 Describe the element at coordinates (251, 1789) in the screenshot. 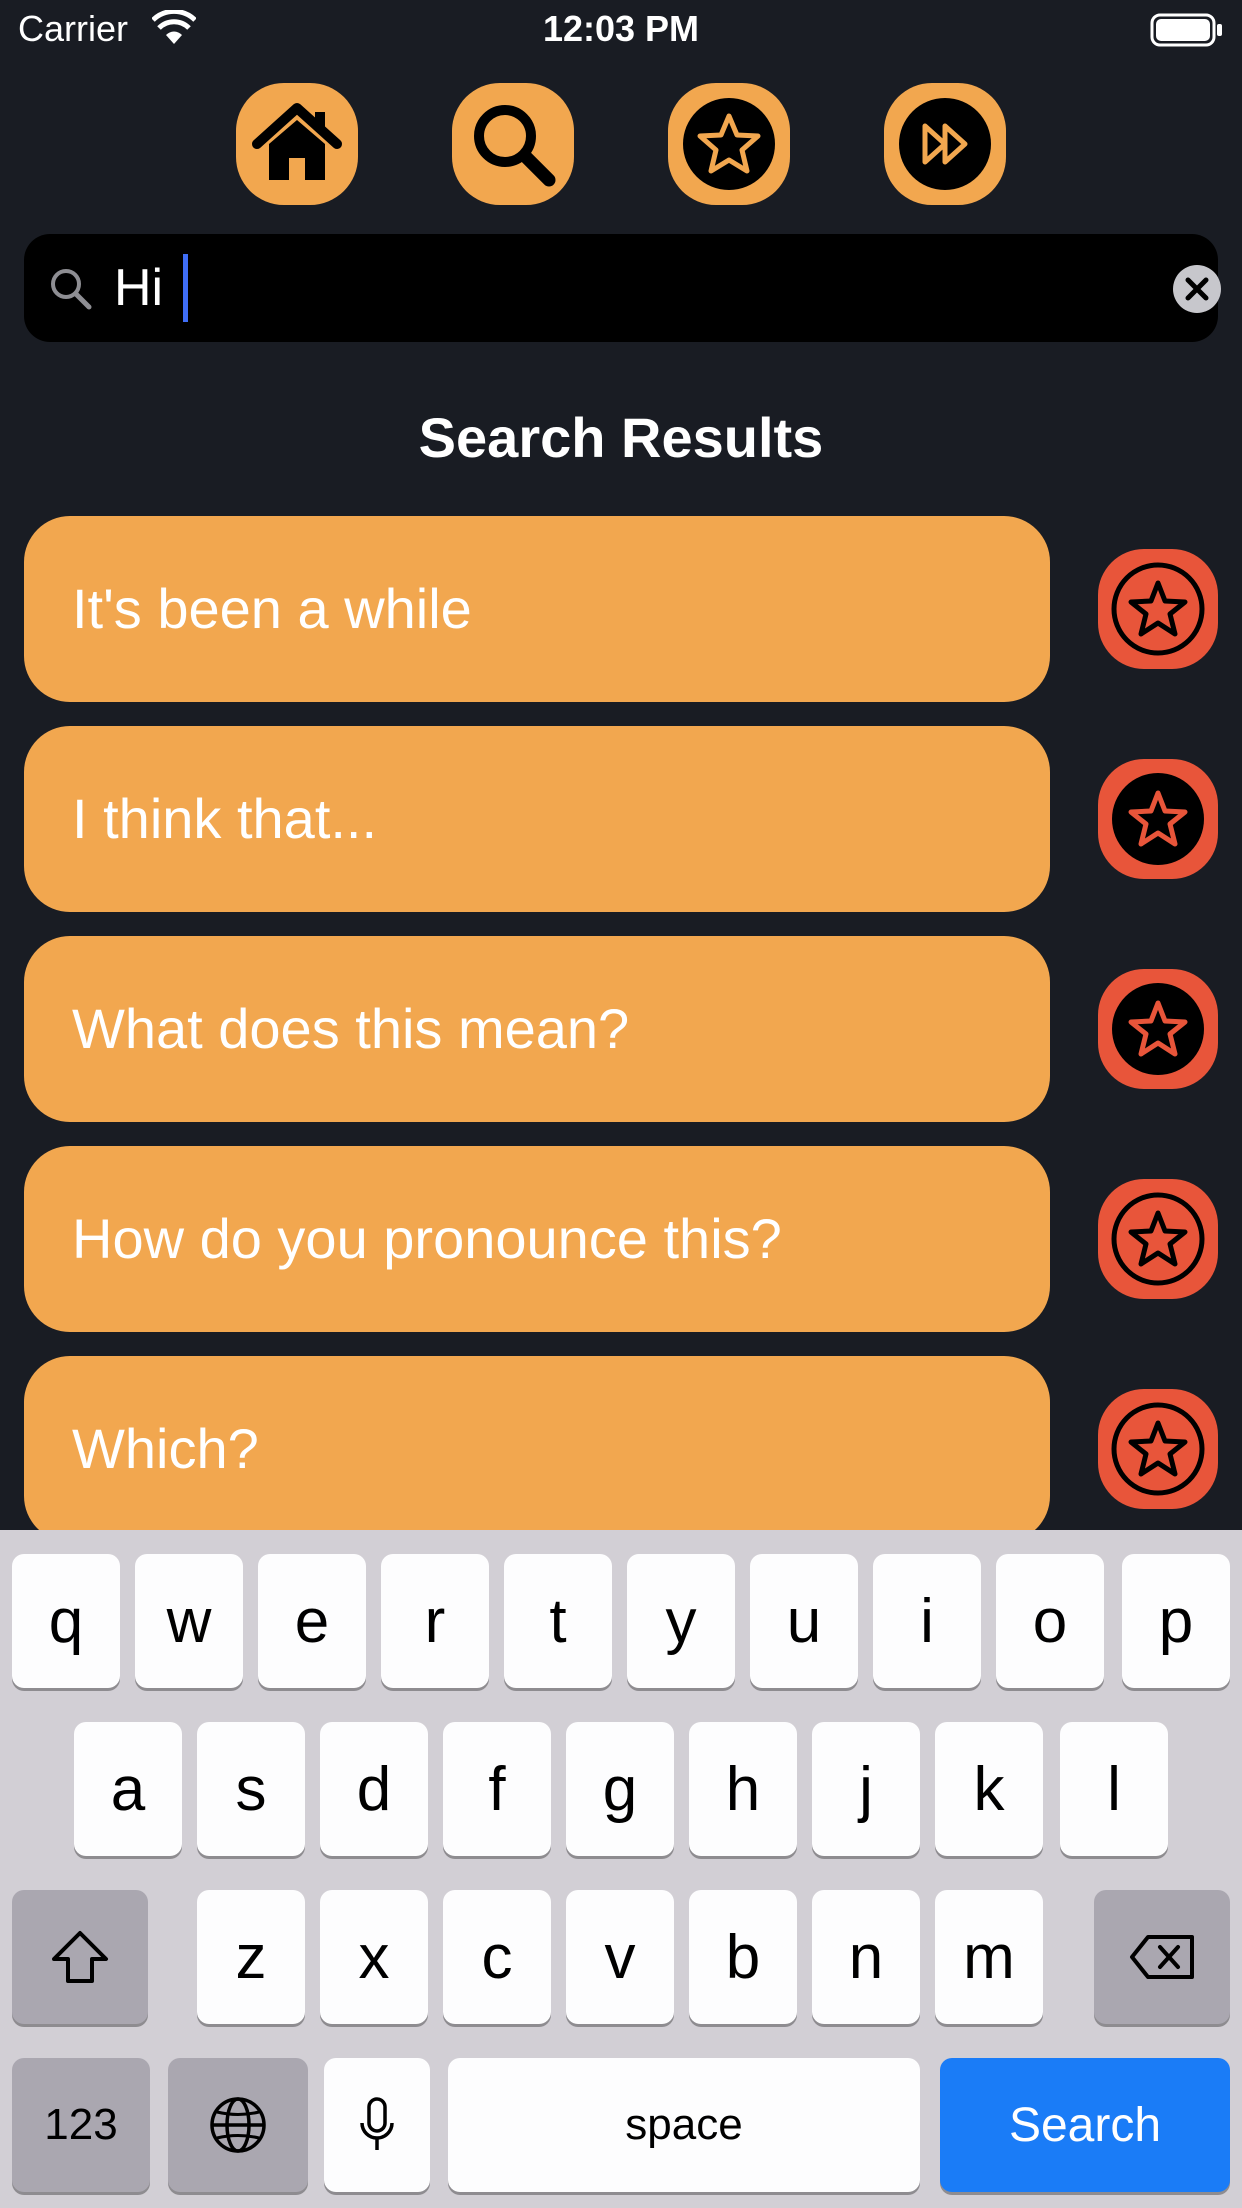

I see `key-s: s` at that location.